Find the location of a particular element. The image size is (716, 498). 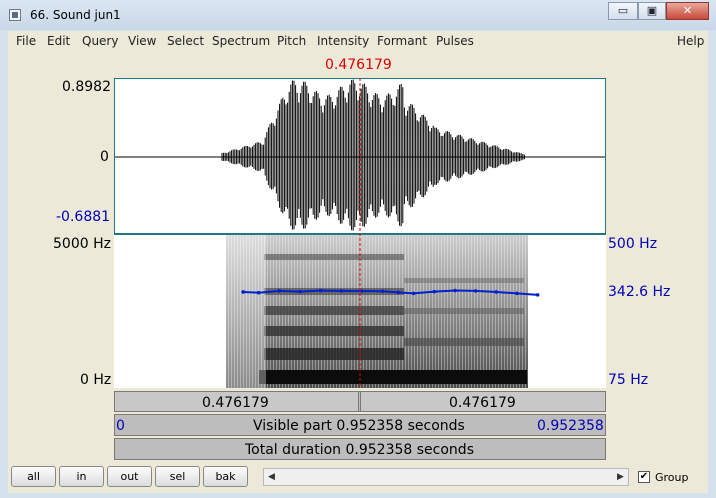

menu-select: Select is located at coordinates (185, 41).